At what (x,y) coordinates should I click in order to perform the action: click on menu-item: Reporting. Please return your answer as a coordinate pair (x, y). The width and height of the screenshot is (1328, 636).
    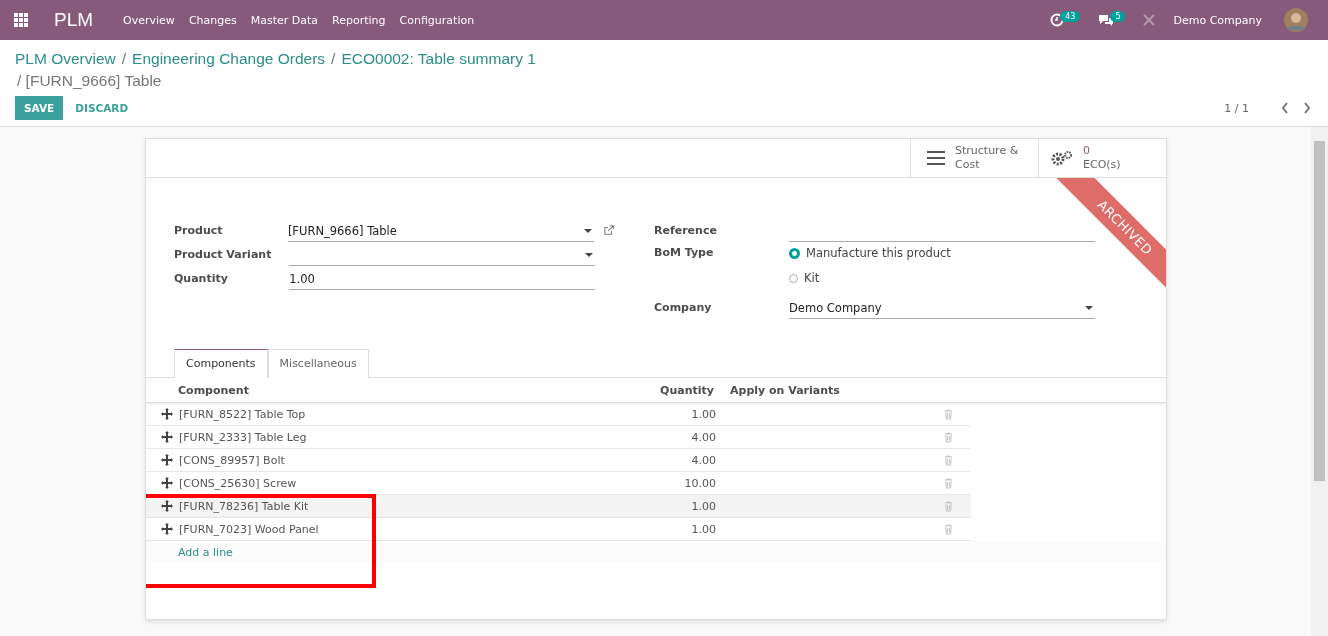
    Looking at the image, I should click on (359, 20).